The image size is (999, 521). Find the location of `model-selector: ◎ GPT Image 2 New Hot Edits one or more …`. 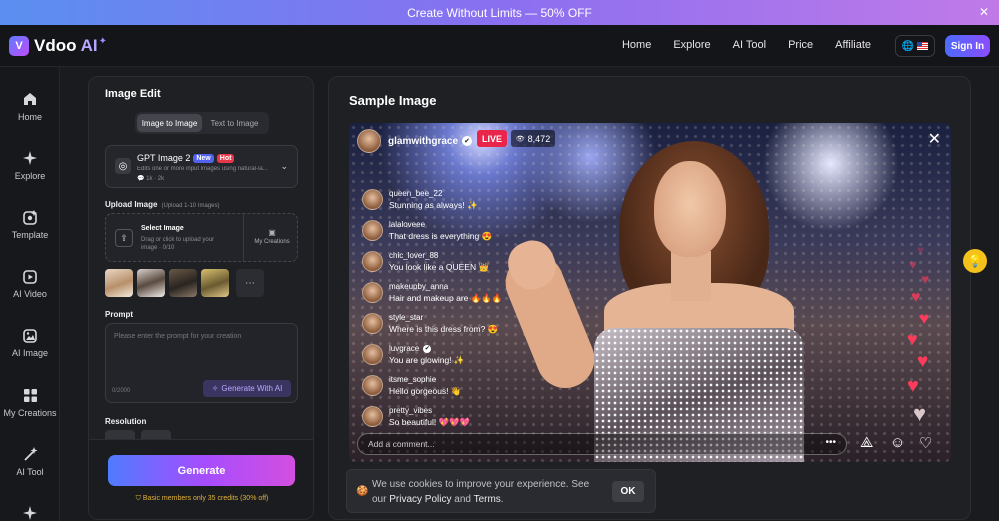

model-selector: ◎ GPT Image 2 New Hot Edits one or more … is located at coordinates (201, 166).